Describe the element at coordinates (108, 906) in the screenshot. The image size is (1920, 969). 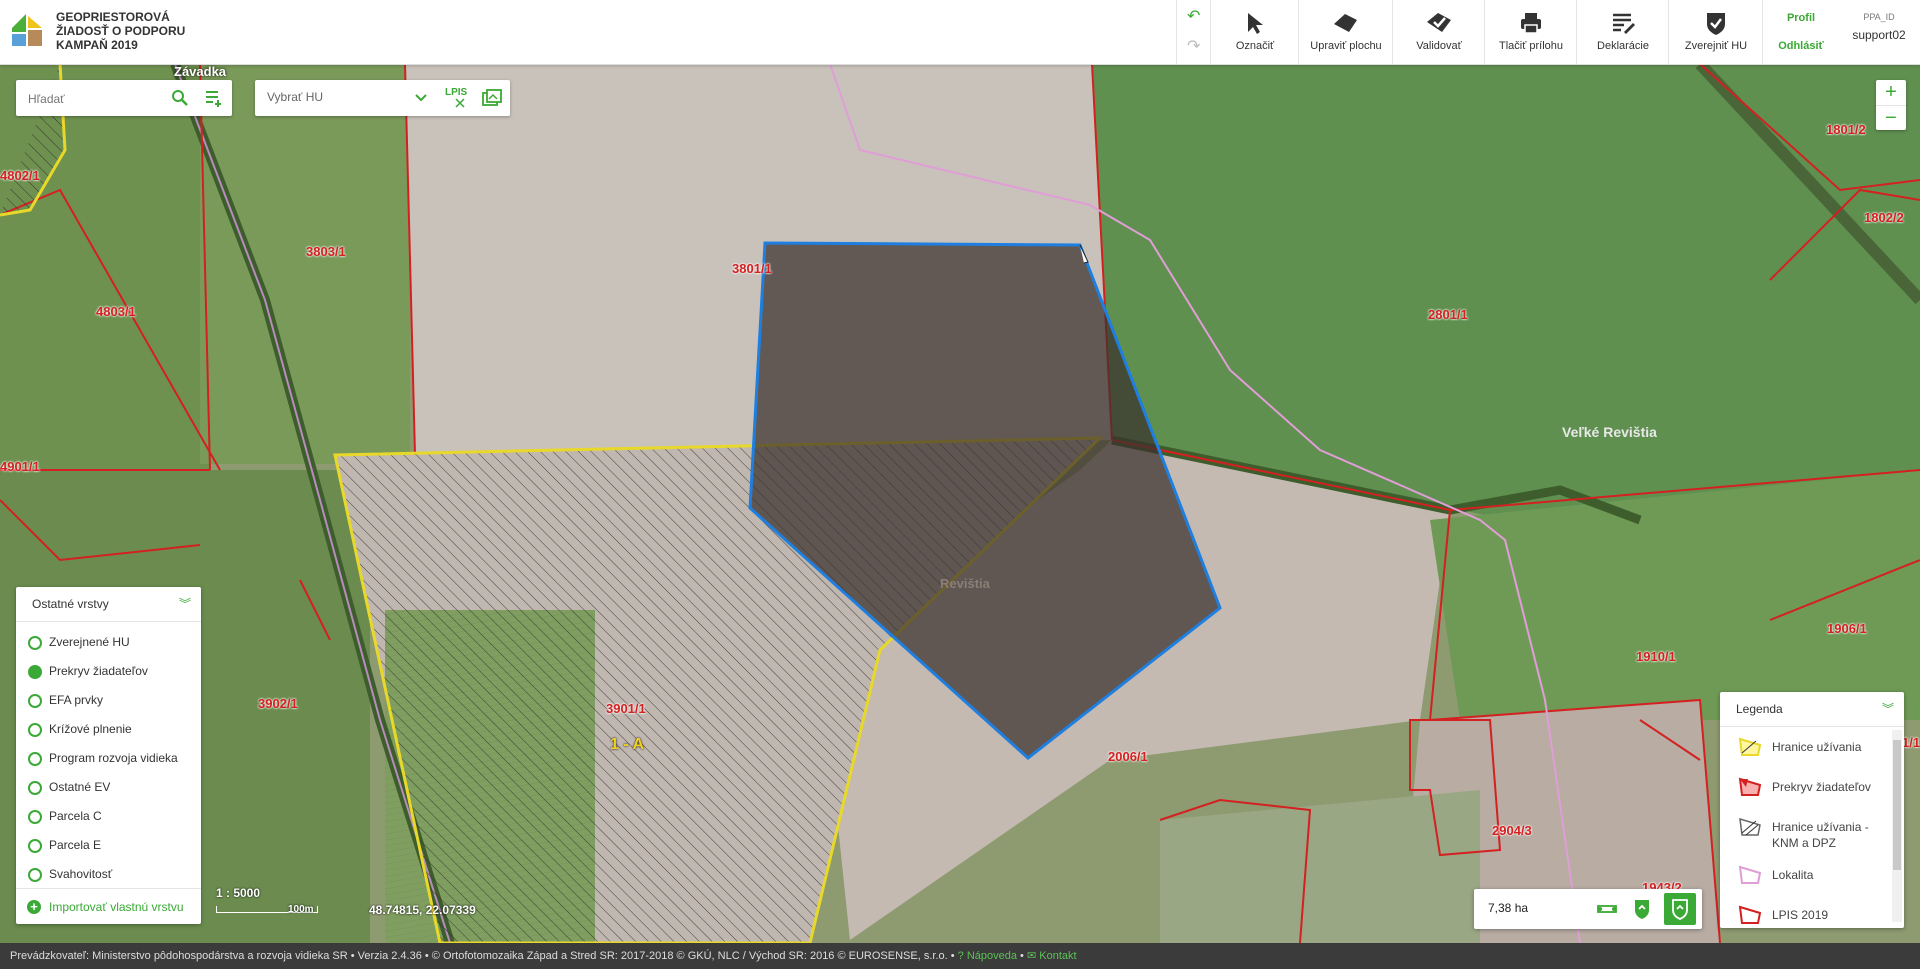
I see `import-layer-button: + Importovať vlastnú vrstvu` at that location.